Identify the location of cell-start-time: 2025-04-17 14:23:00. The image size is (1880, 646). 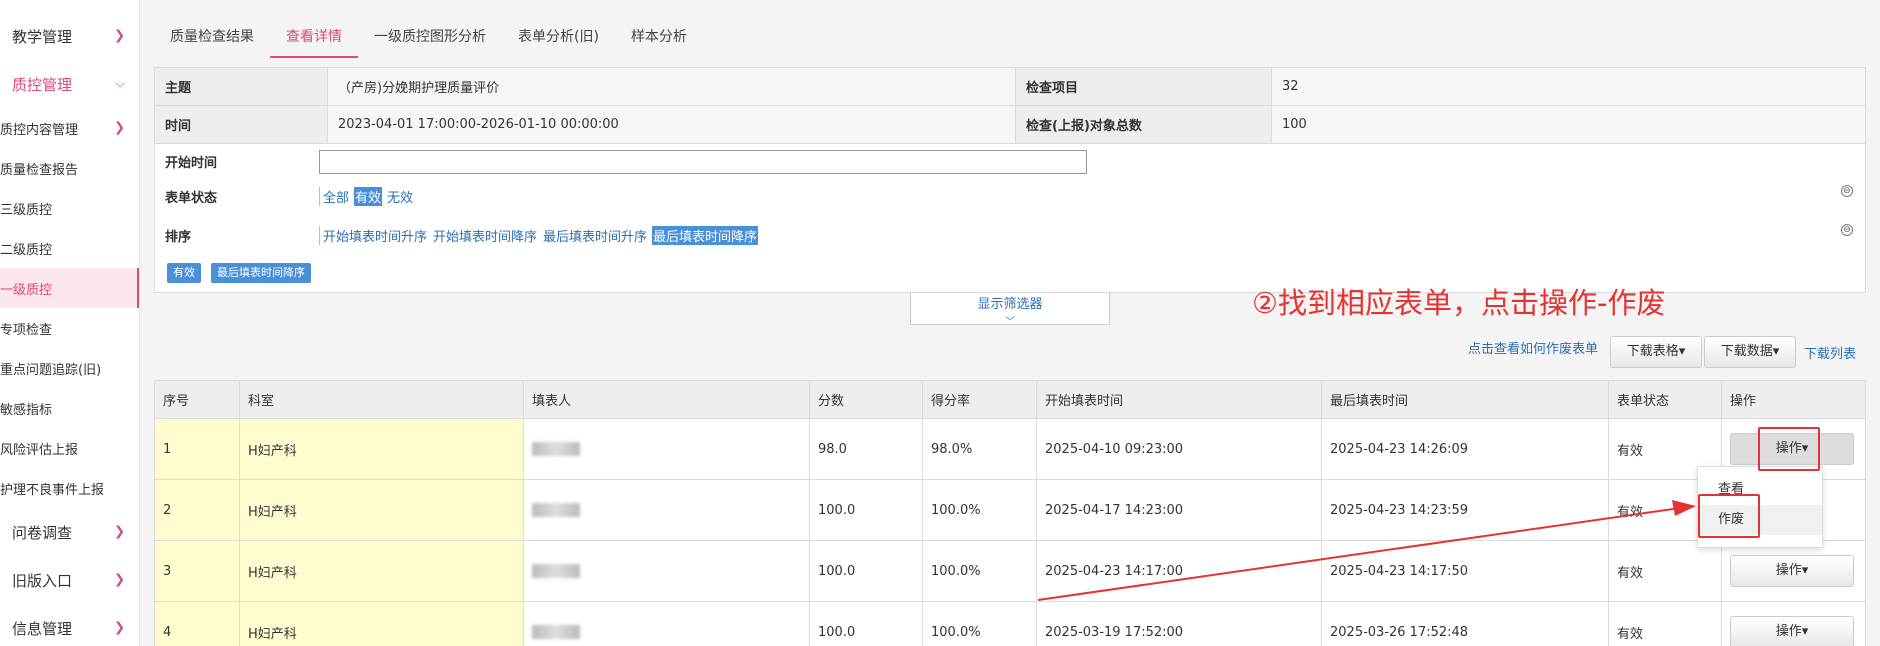
(1179, 510).